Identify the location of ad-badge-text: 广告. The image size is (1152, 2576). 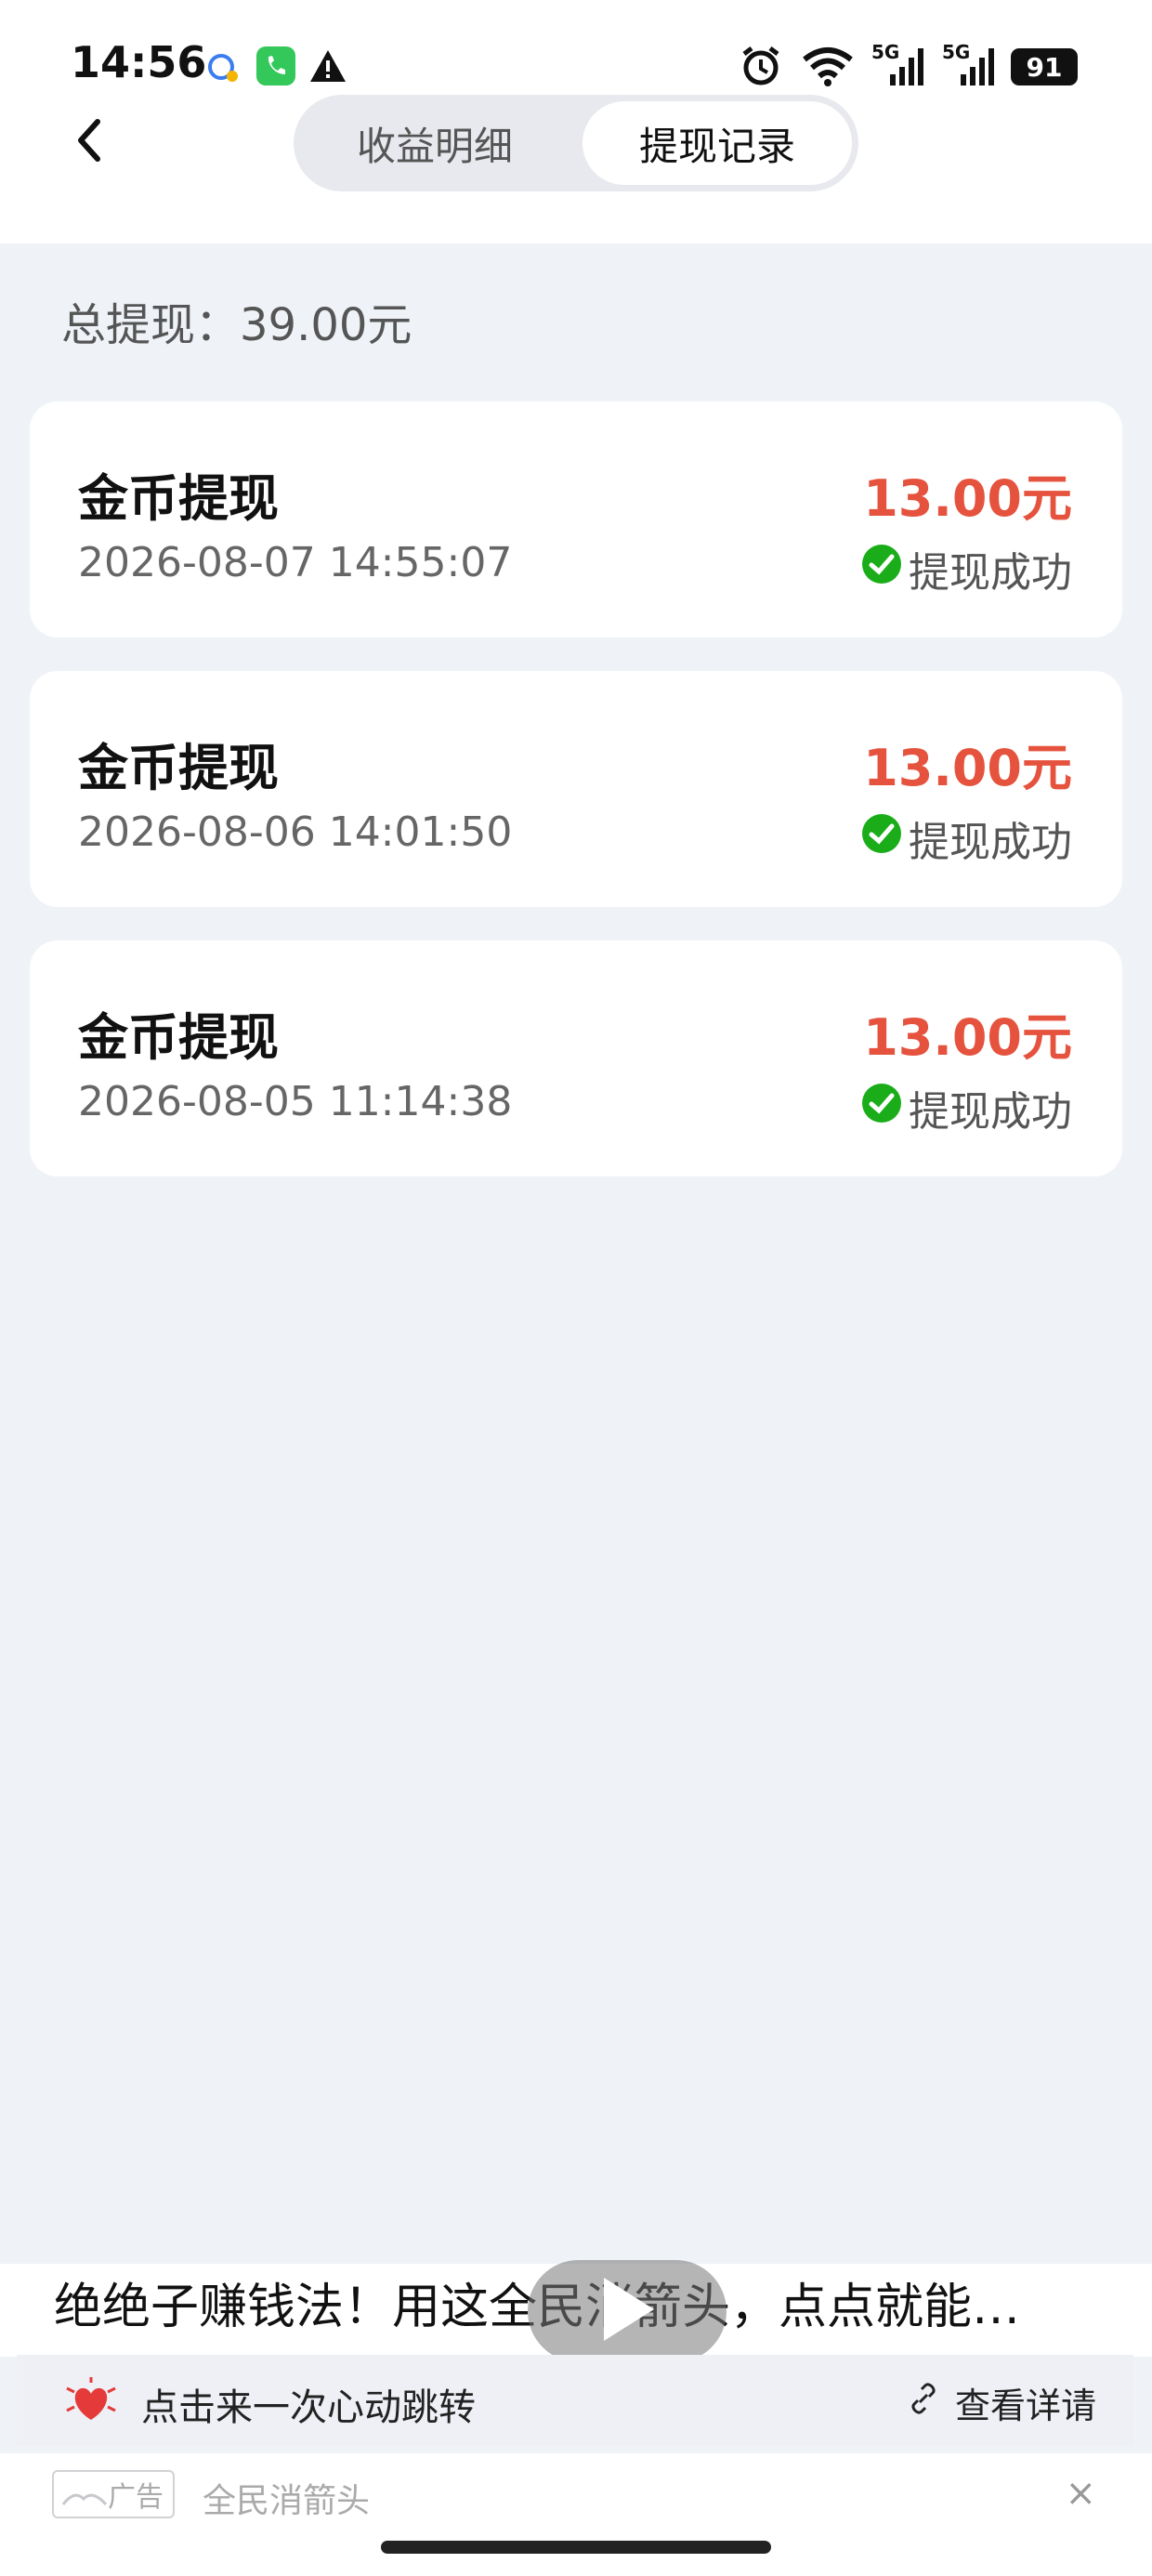
(136, 2497).